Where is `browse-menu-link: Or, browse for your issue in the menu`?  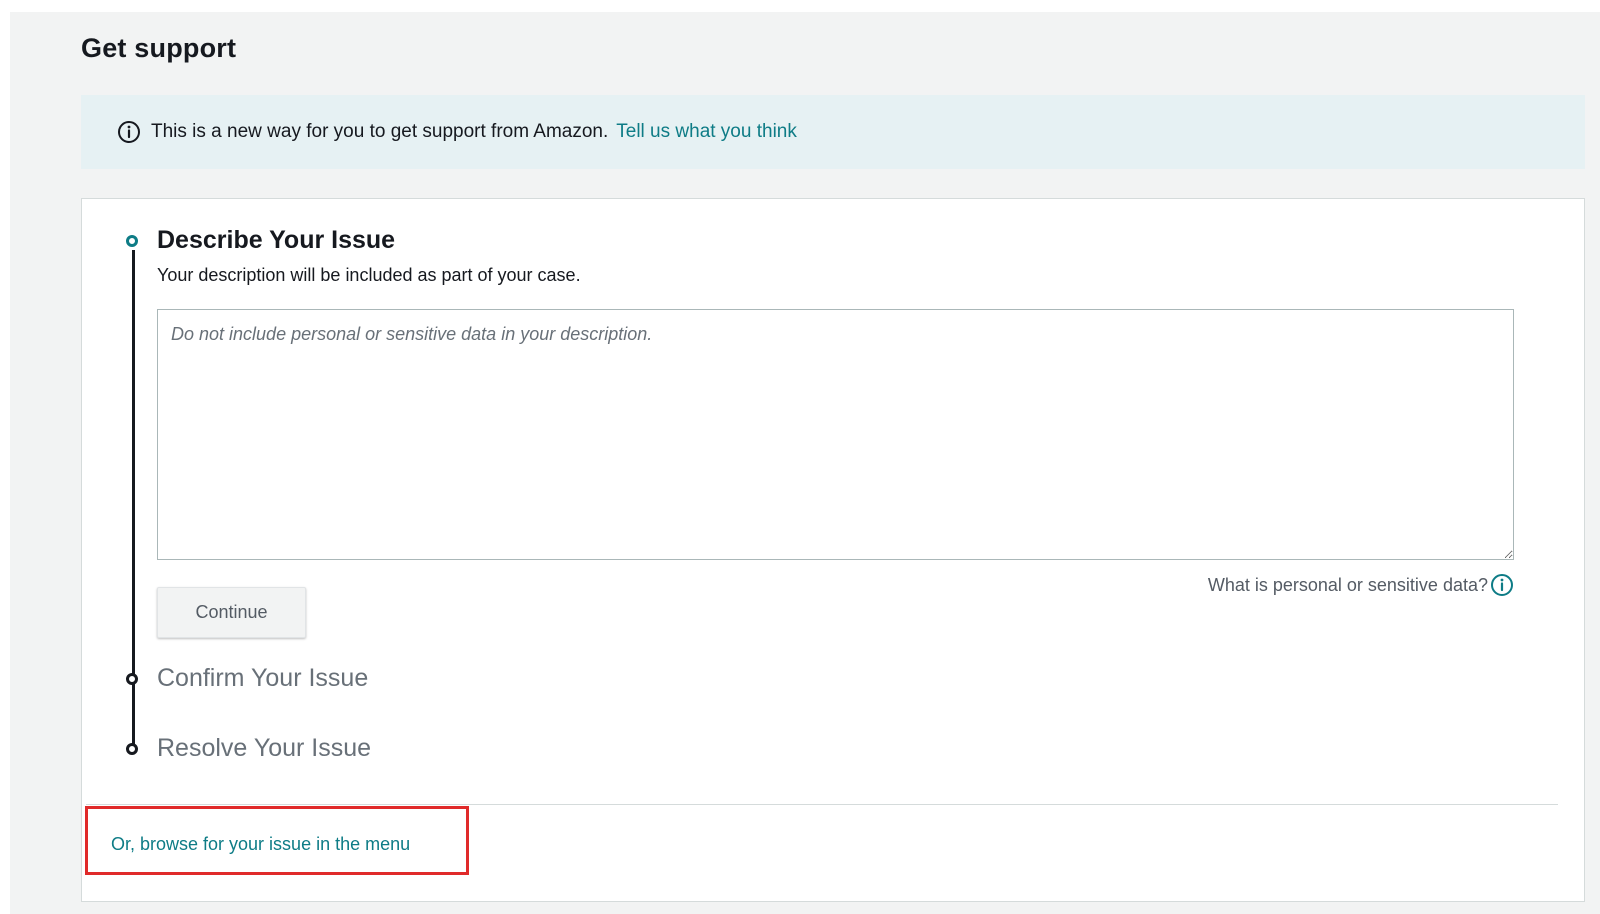 browse-menu-link: Or, browse for your issue in the menu is located at coordinates (260, 844).